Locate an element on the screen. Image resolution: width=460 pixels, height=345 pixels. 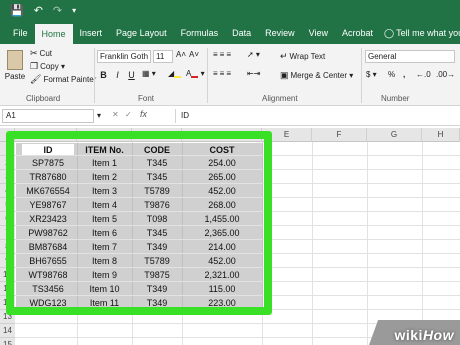
tab-page-layout: Page Layout is located at coordinates (141, 33).